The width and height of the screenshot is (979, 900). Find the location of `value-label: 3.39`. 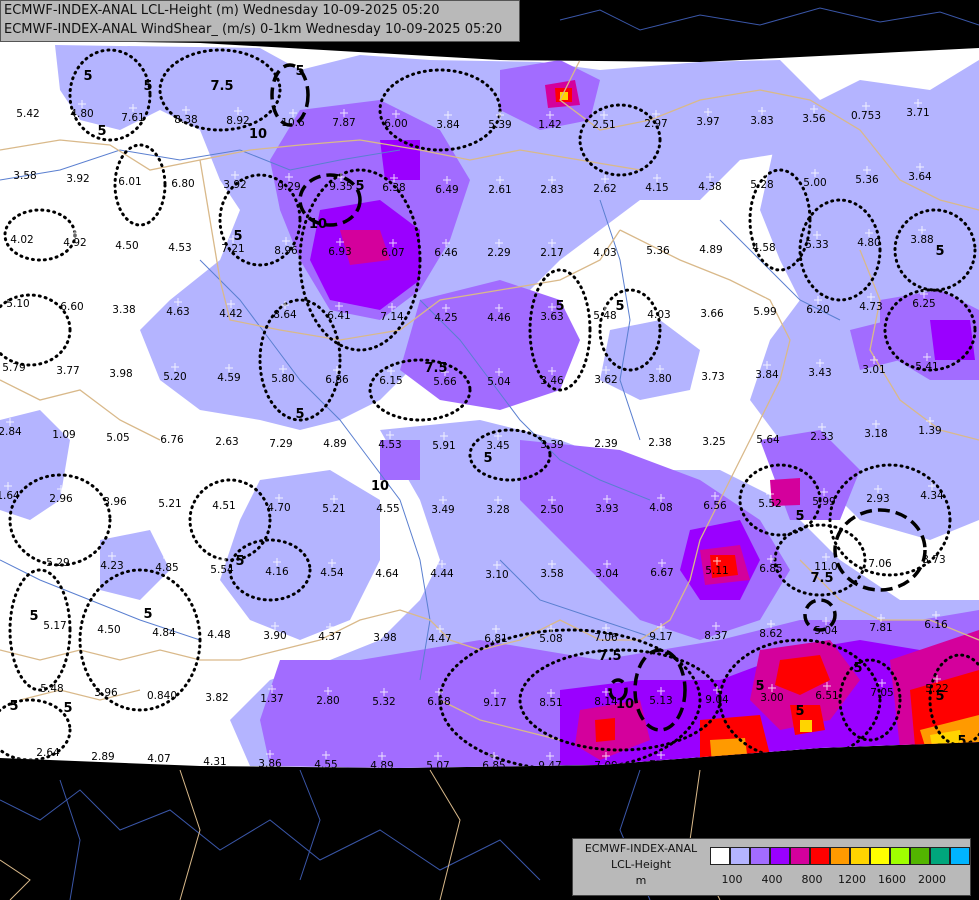

value-label: 3.39 is located at coordinates (551, 445).